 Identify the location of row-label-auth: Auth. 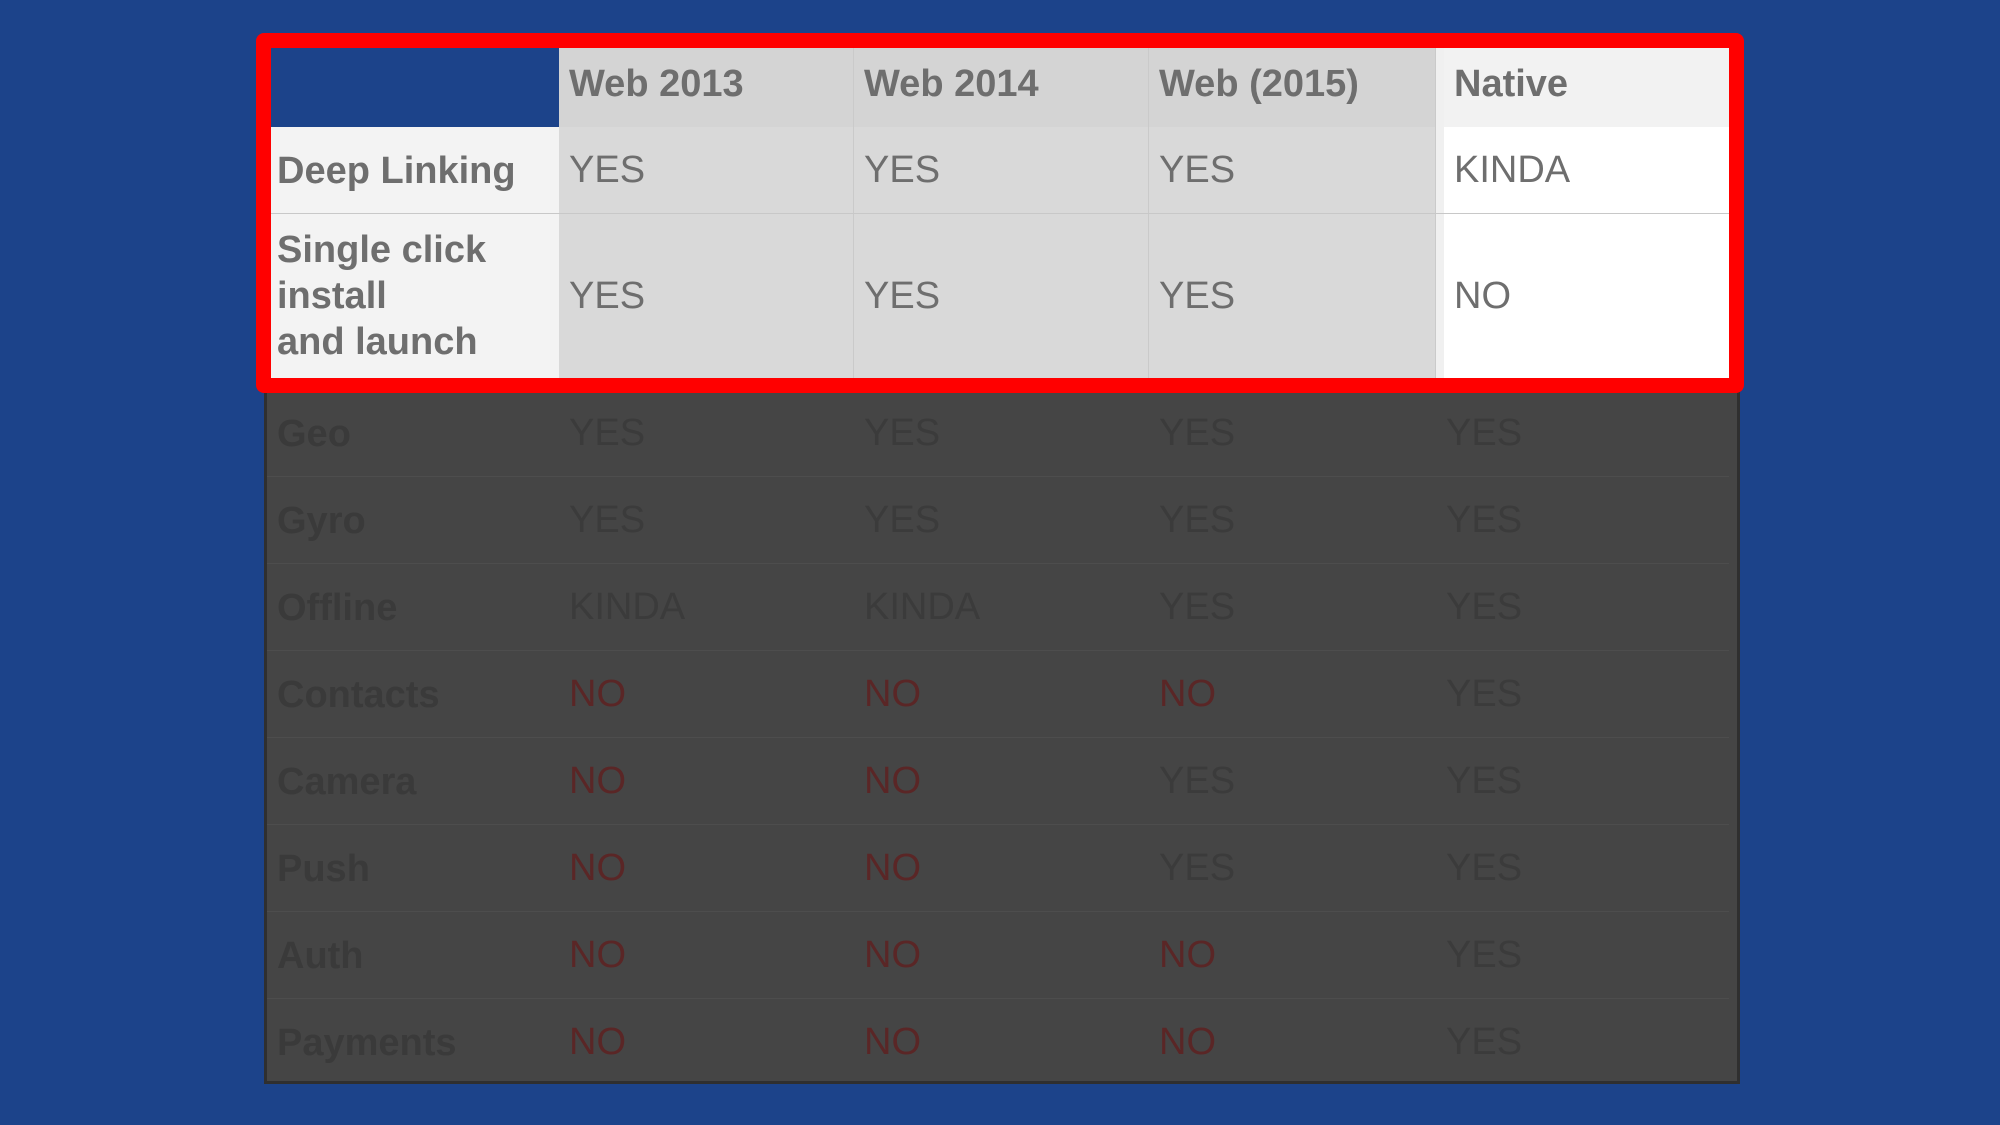
(320, 955).